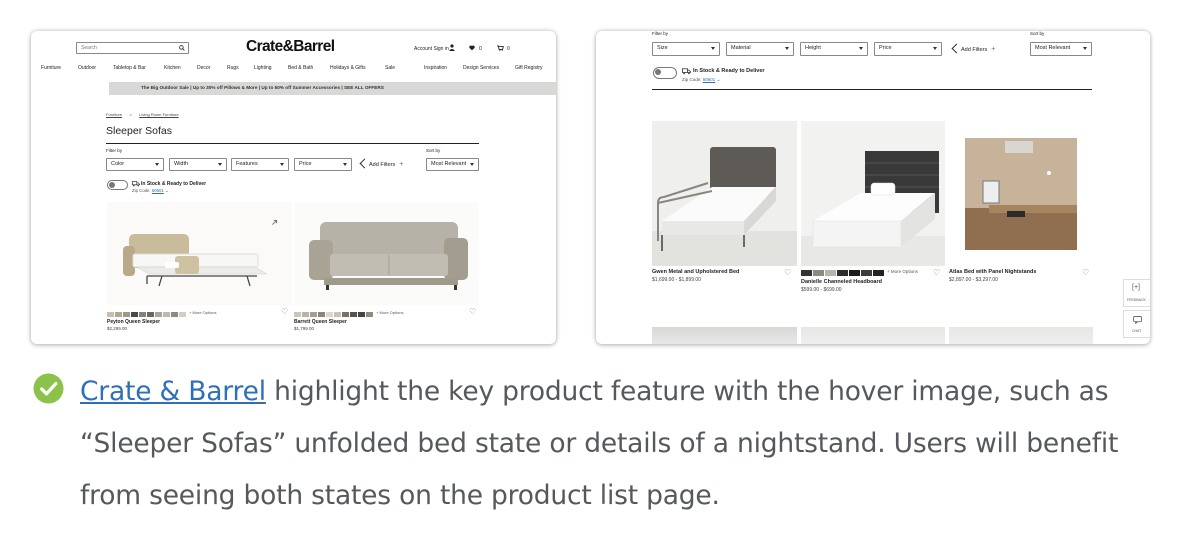 The width and height of the screenshot is (1180, 550). What do you see at coordinates (724, 193) in the screenshot?
I see `product-image-gwen-bed` at bounding box center [724, 193].